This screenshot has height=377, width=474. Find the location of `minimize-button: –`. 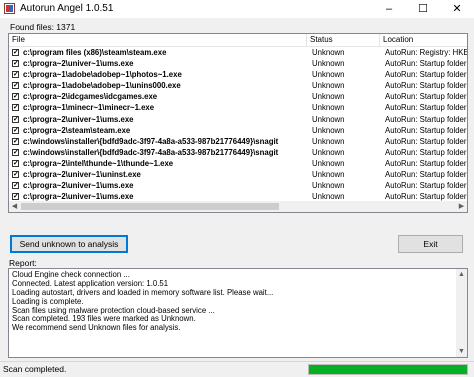

minimize-button: – is located at coordinates (389, 9).